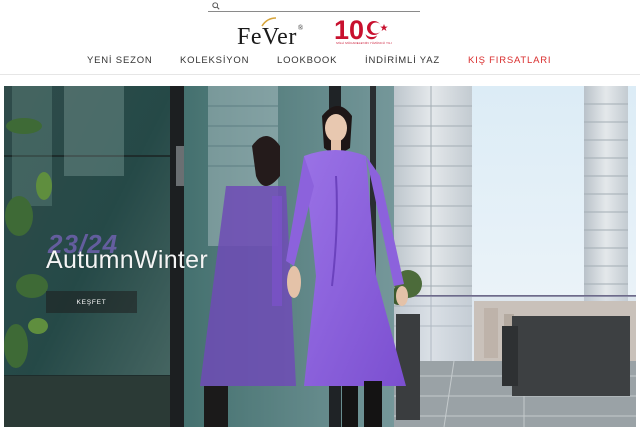  What do you see at coordinates (120, 60) in the screenshot?
I see `nav-item-yeni-sezon: YENİ SEZON` at bounding box center [120, 60].